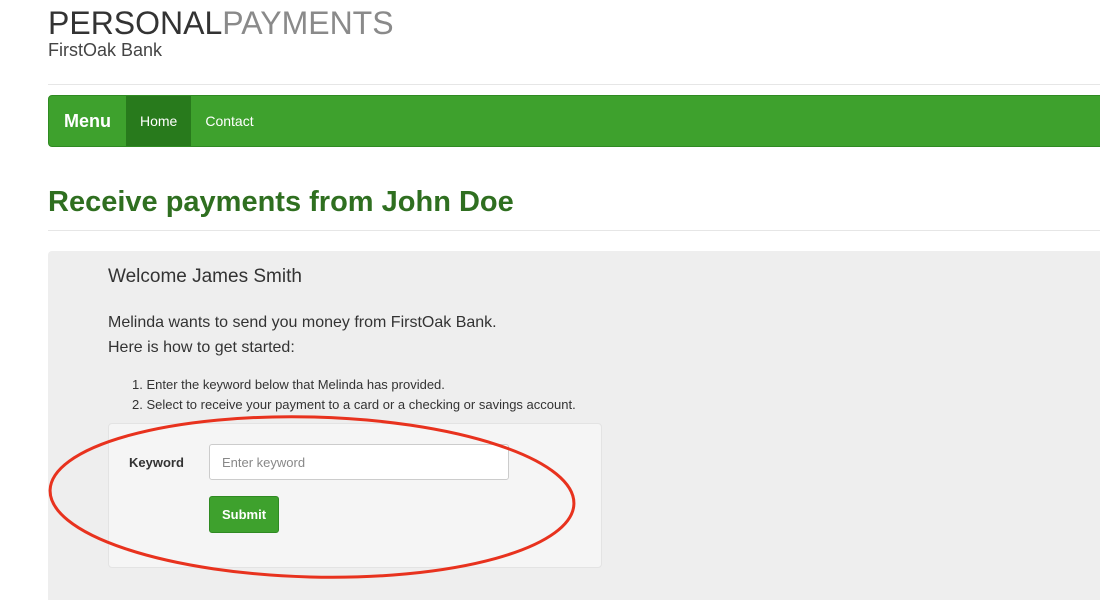 This screenshot has width=1100, height=600. What do you see at coordinates (105, 50) in the screenshot?
I see `brand-subtitle: FirstOak Bank` at bounding box center [105, 50].